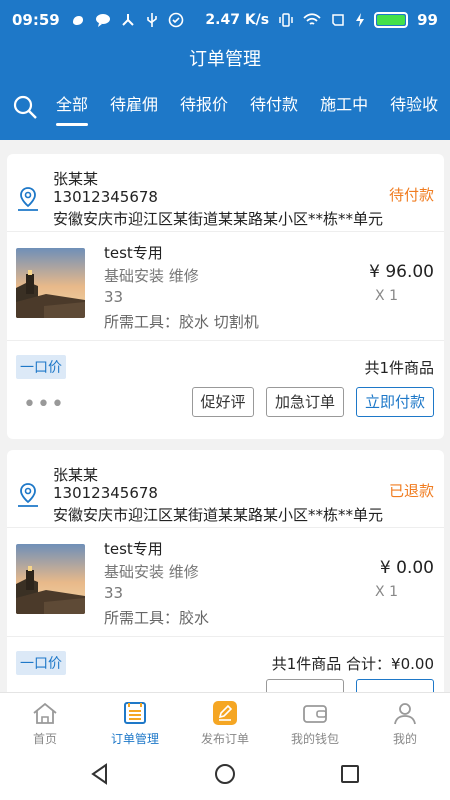 This screenshot has height=800, width=450. Describe the element at coordinates (25, 107) in the screenshot. I see `search-icon` at that location.